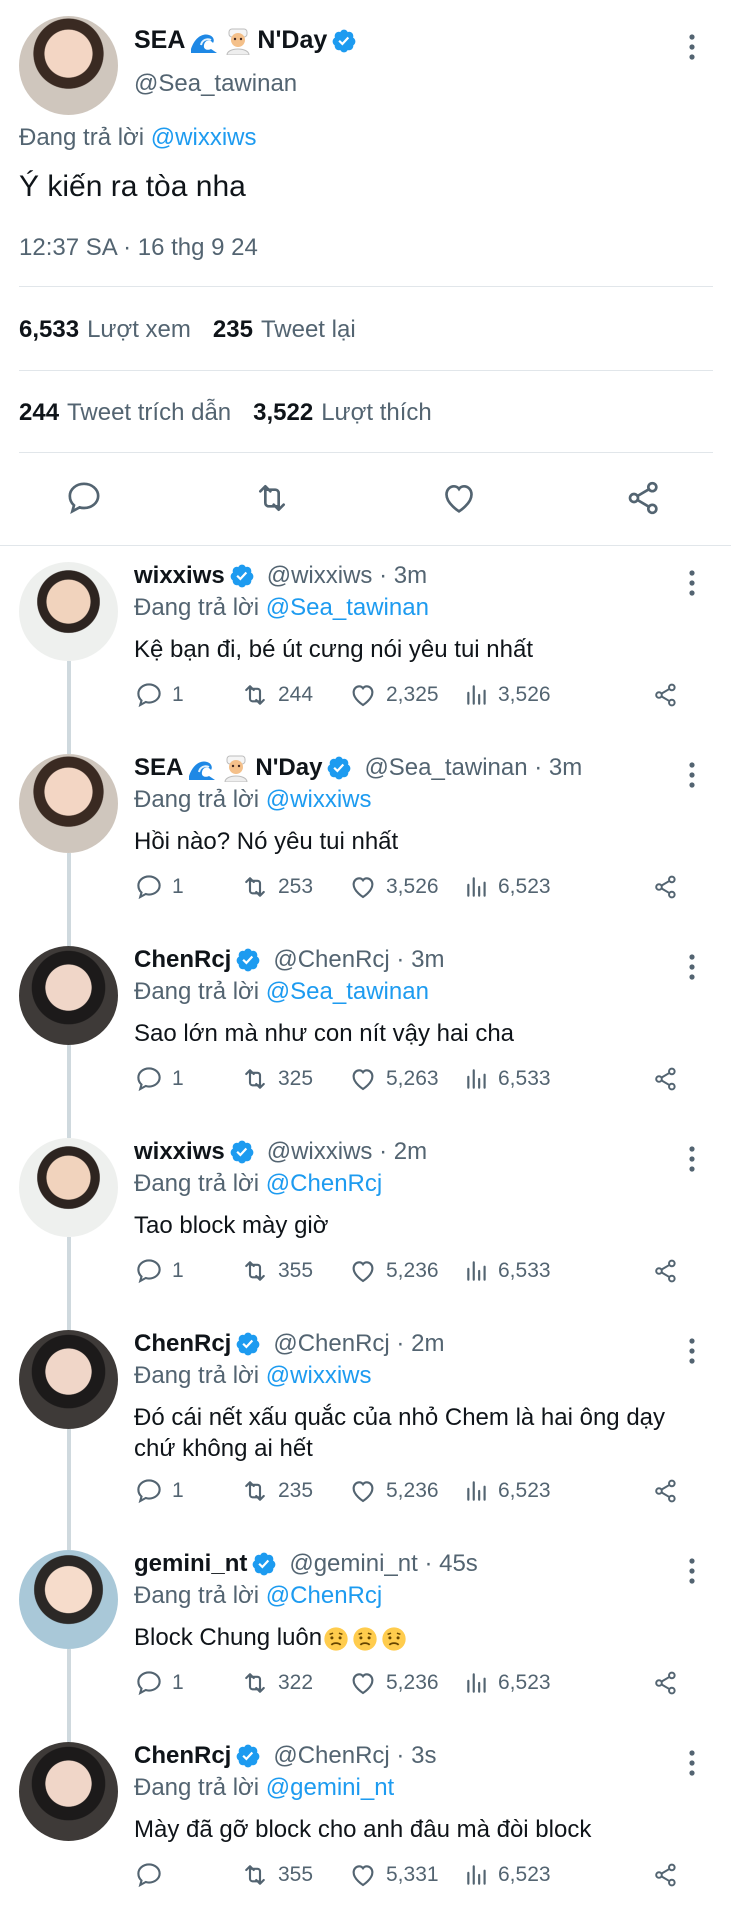  I want to click on replying-to-link: @gemini_nt, so click(330, 1787).